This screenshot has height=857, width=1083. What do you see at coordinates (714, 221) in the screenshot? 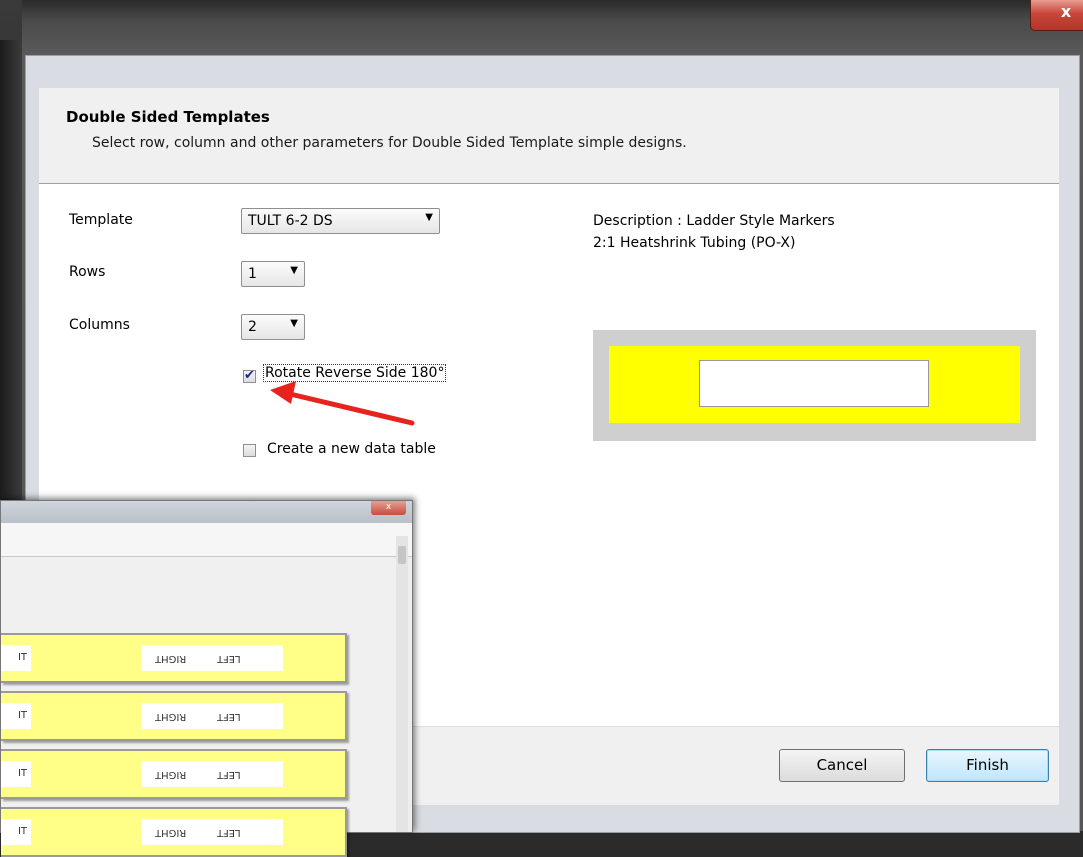
I see `description-line-1: Description : Ladder Style Markers` at bounding box center [714, 221].